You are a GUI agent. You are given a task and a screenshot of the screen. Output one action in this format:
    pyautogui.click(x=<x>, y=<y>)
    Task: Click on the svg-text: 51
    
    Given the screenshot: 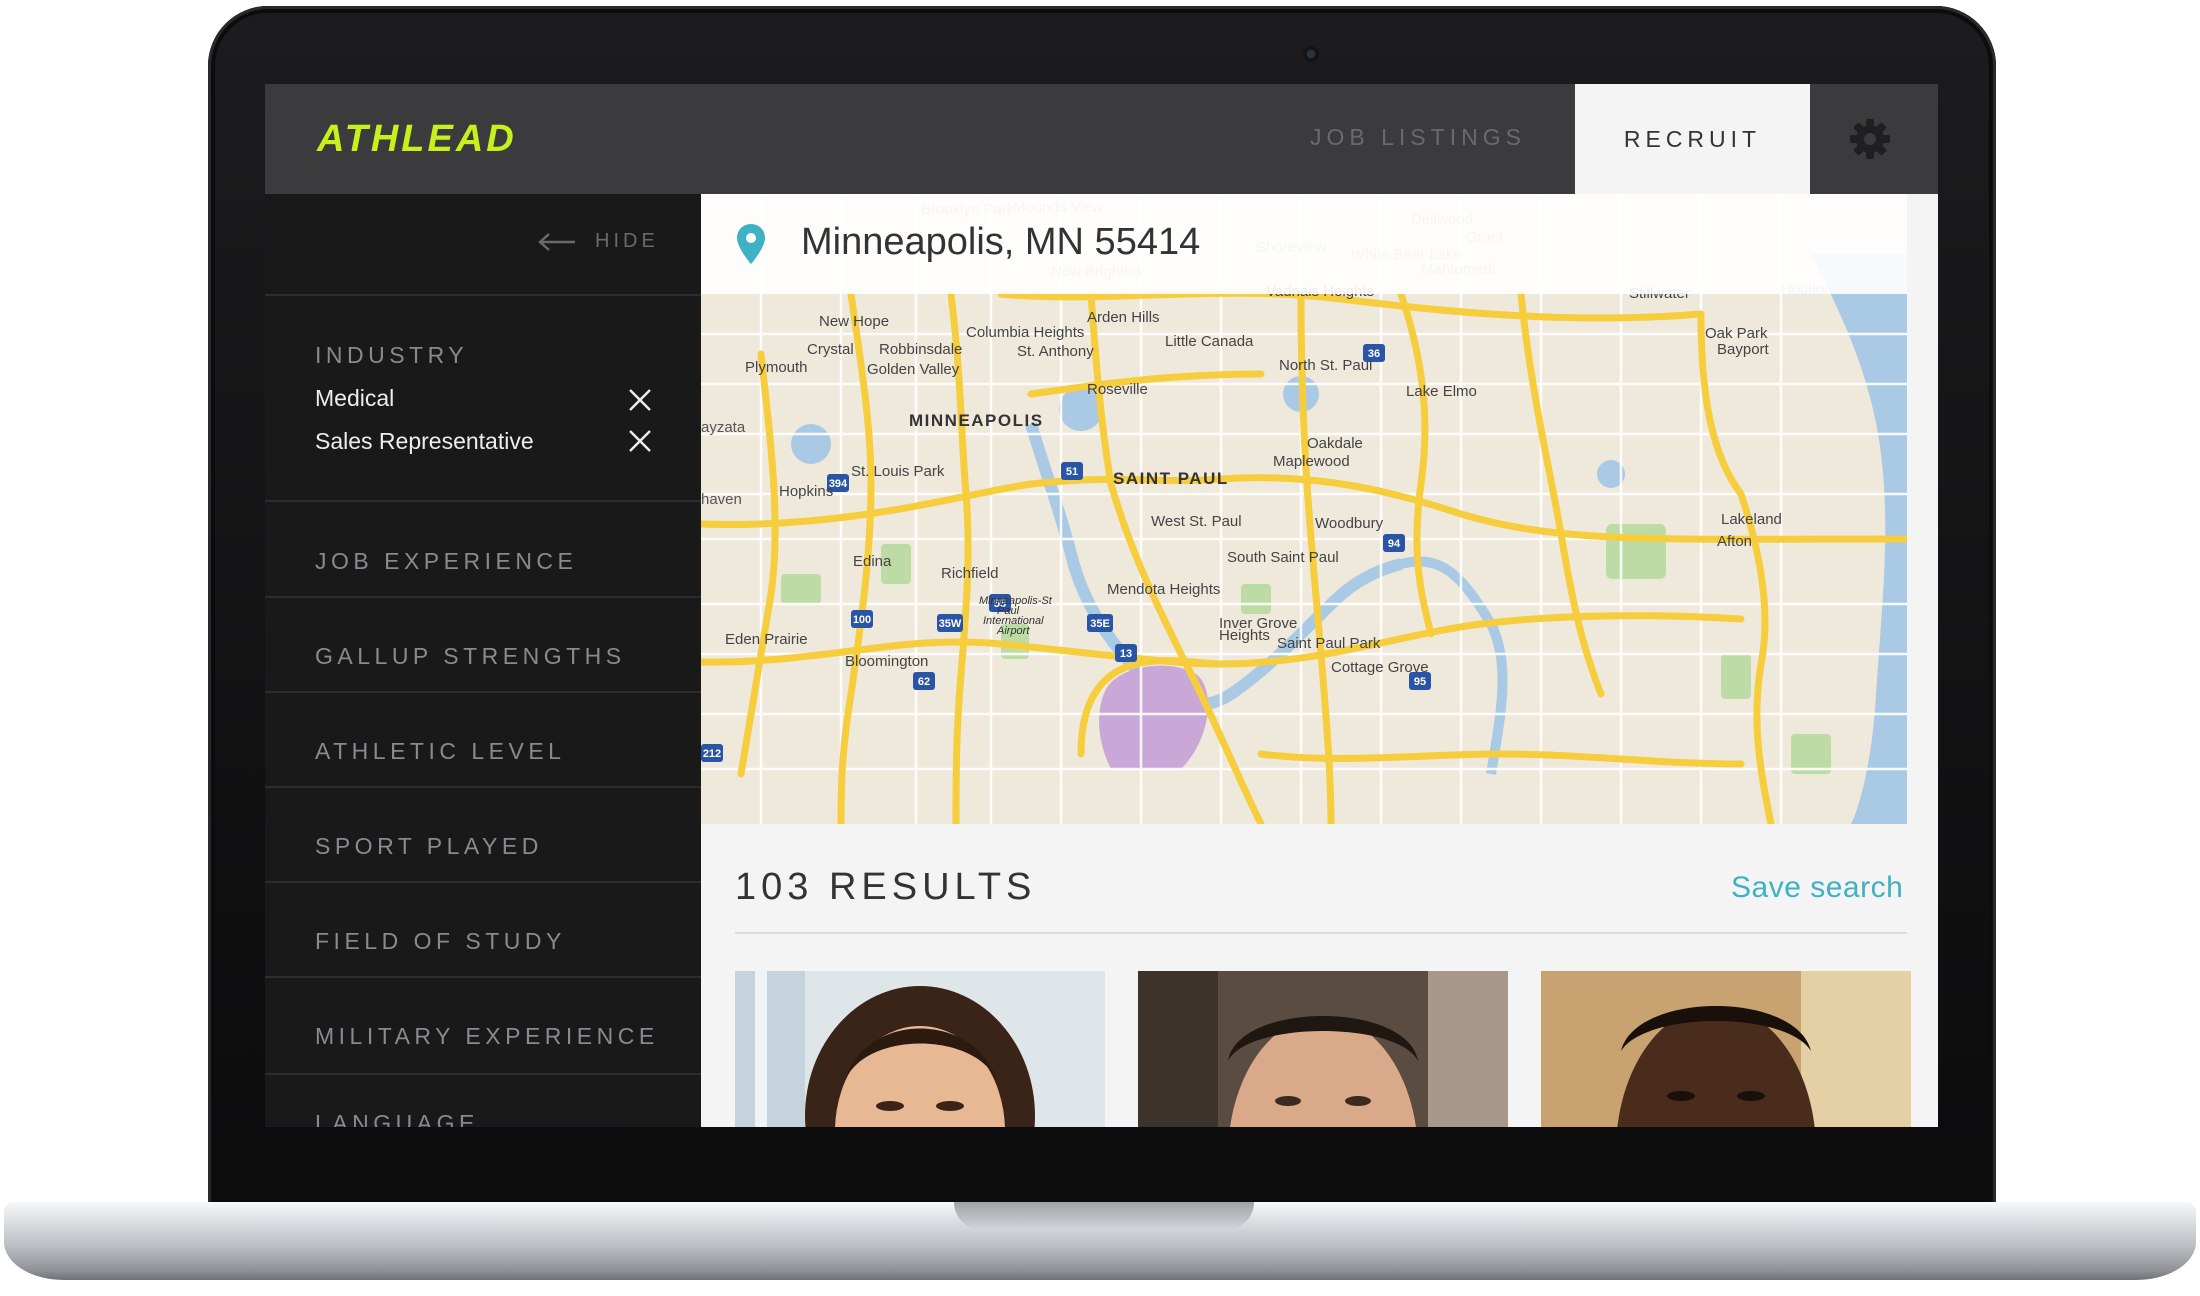 What is the action you would take?
    pyautogui.click(x=1072, y=472)
    